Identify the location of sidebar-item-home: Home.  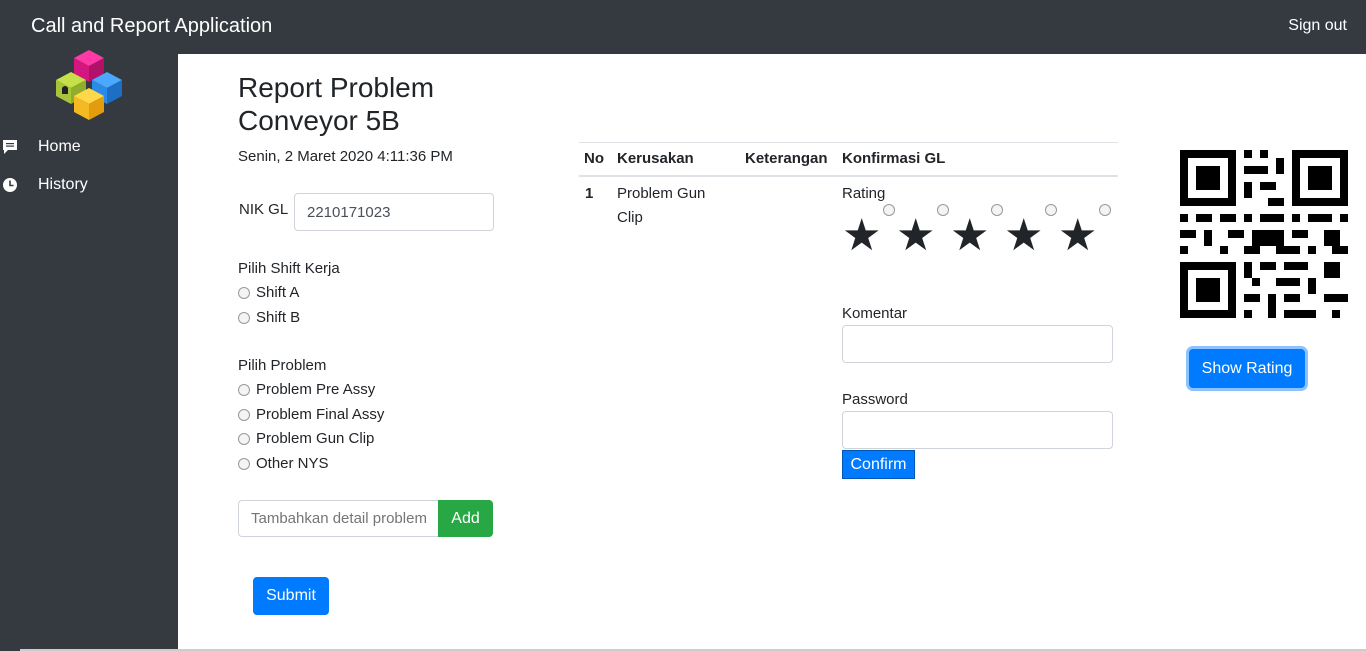
(89, 148).